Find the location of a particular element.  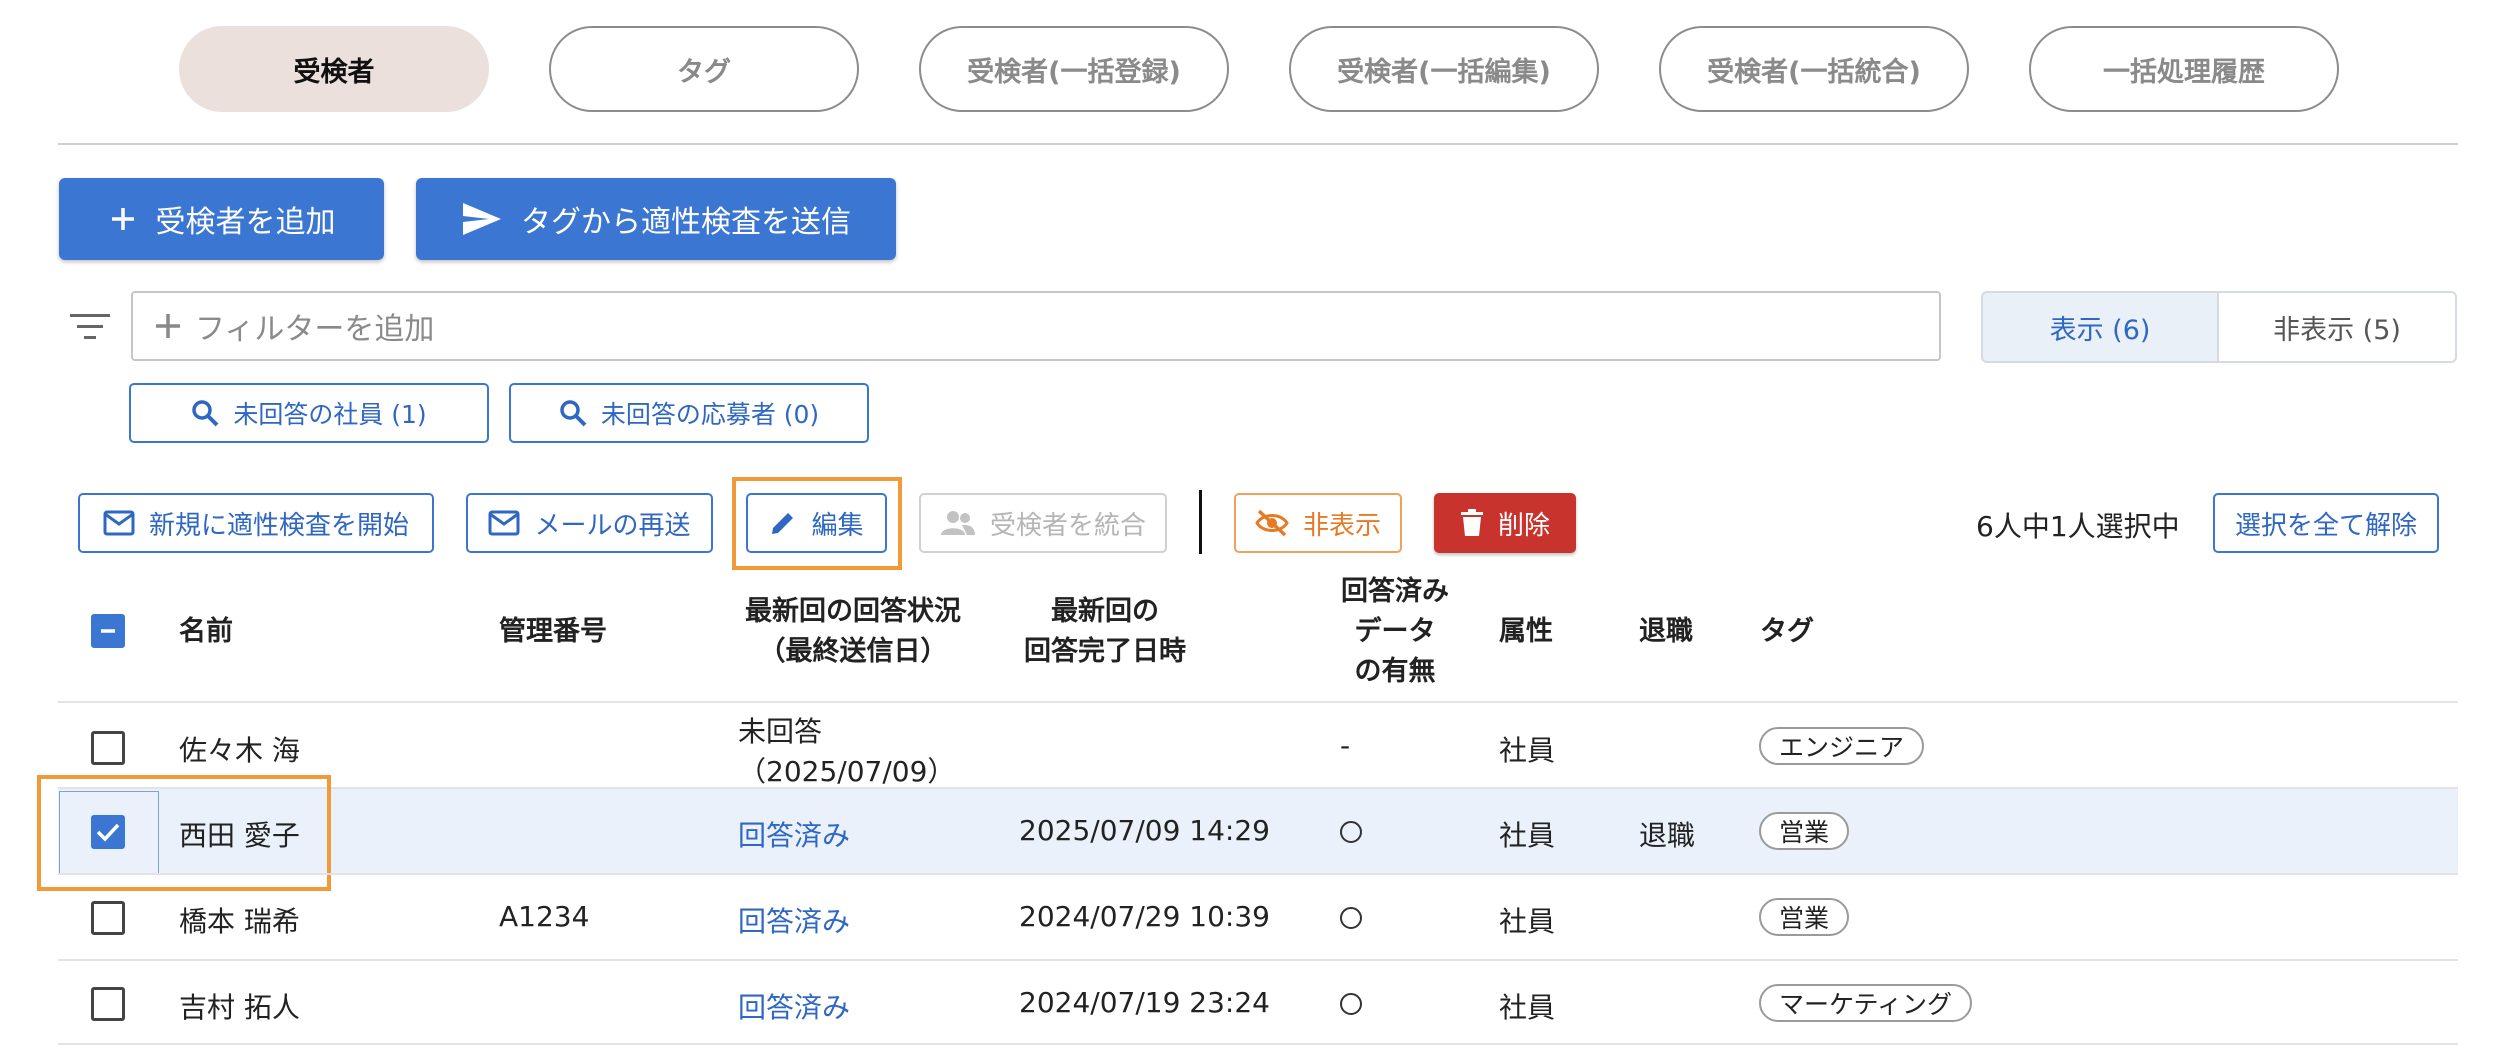

row-retired: 退職 is located at coordinates (1667, 835).